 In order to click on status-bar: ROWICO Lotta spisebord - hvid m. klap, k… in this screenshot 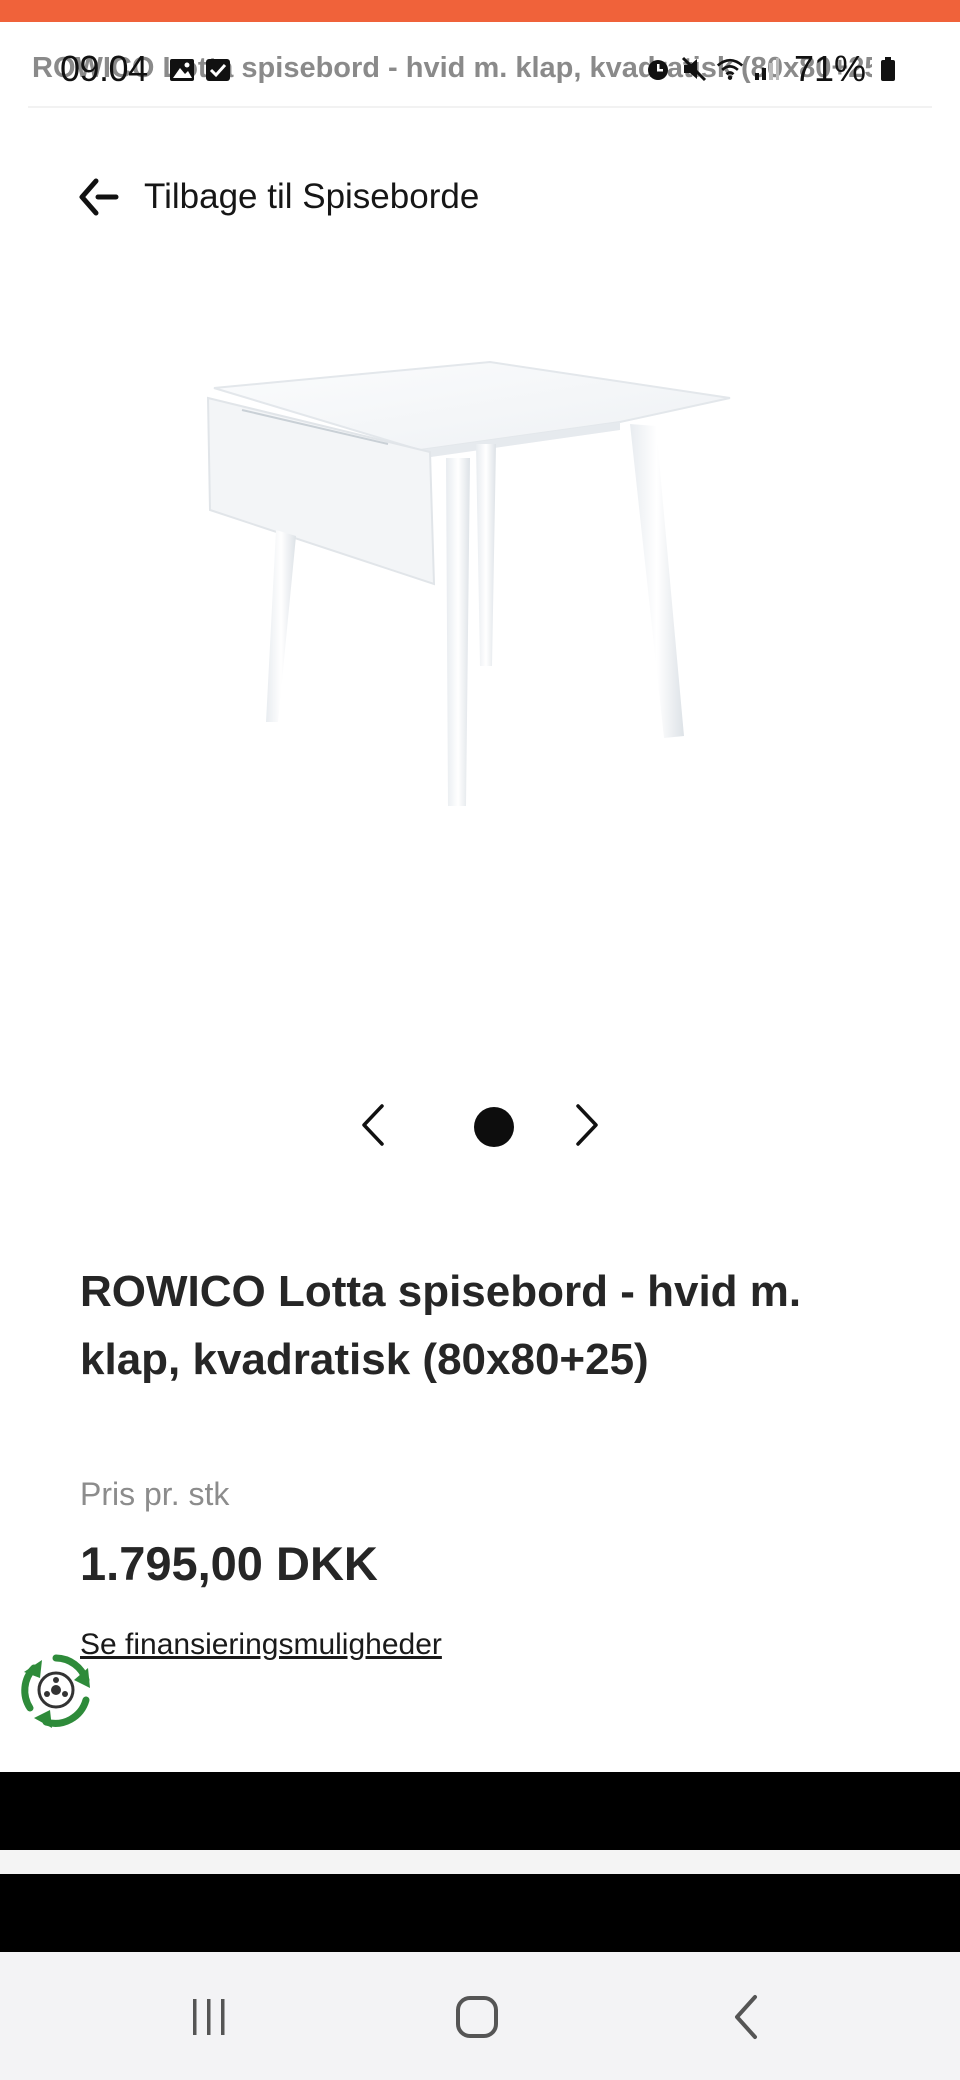, I will do `click(480, 62)`.